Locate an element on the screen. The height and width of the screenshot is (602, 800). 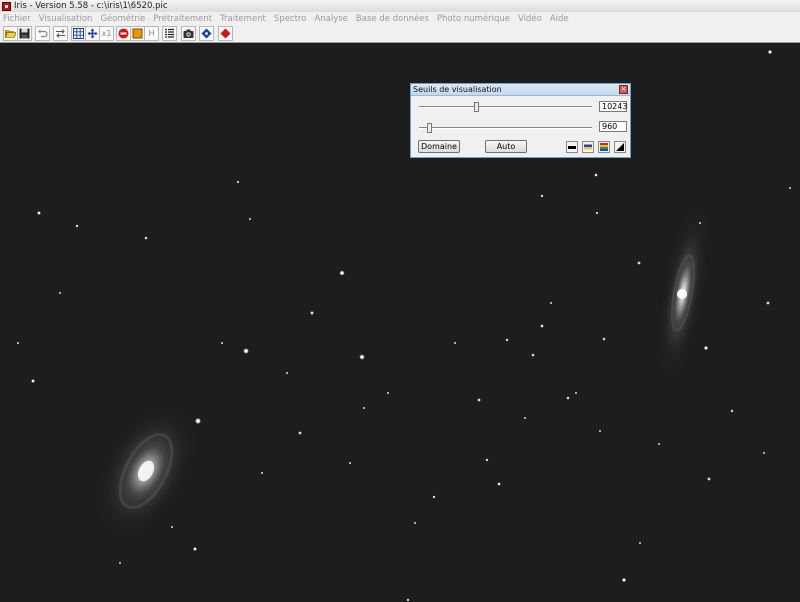
palette-rainbow-icon is located at coordinates (604, 147).